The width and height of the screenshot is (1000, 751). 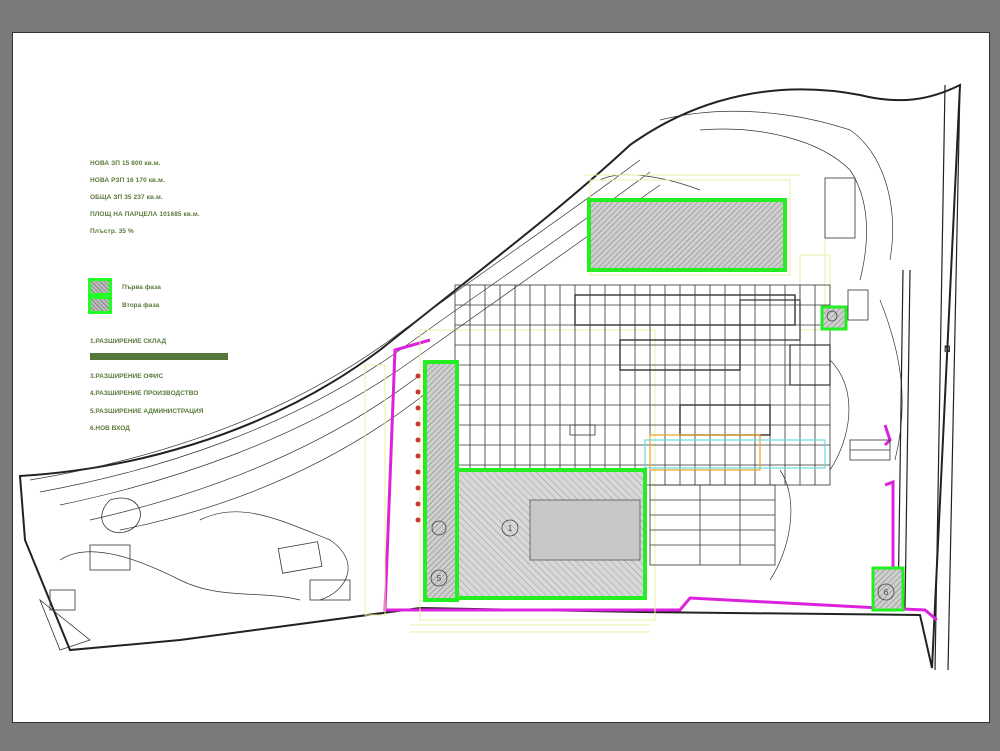 I want to click on marker-1: 1, so click(x=510, y=528).